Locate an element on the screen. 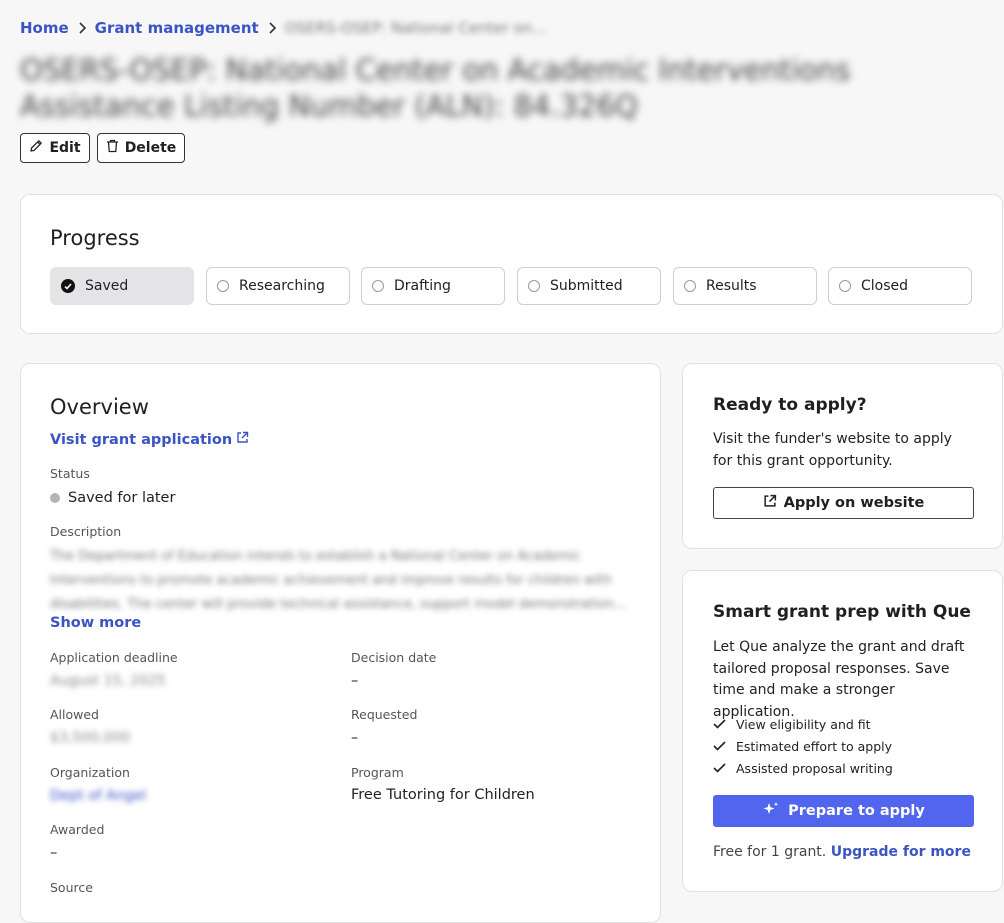  que-card-title: Smart grant prep with Que is located at coordinates (842, 612).